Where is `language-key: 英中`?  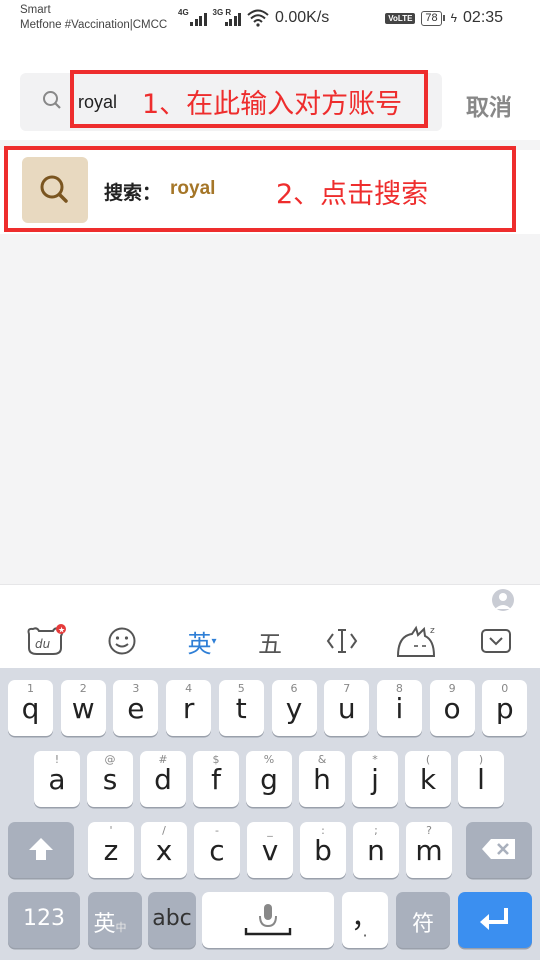 language-key: 英中 is located at coordinates (115, 920).